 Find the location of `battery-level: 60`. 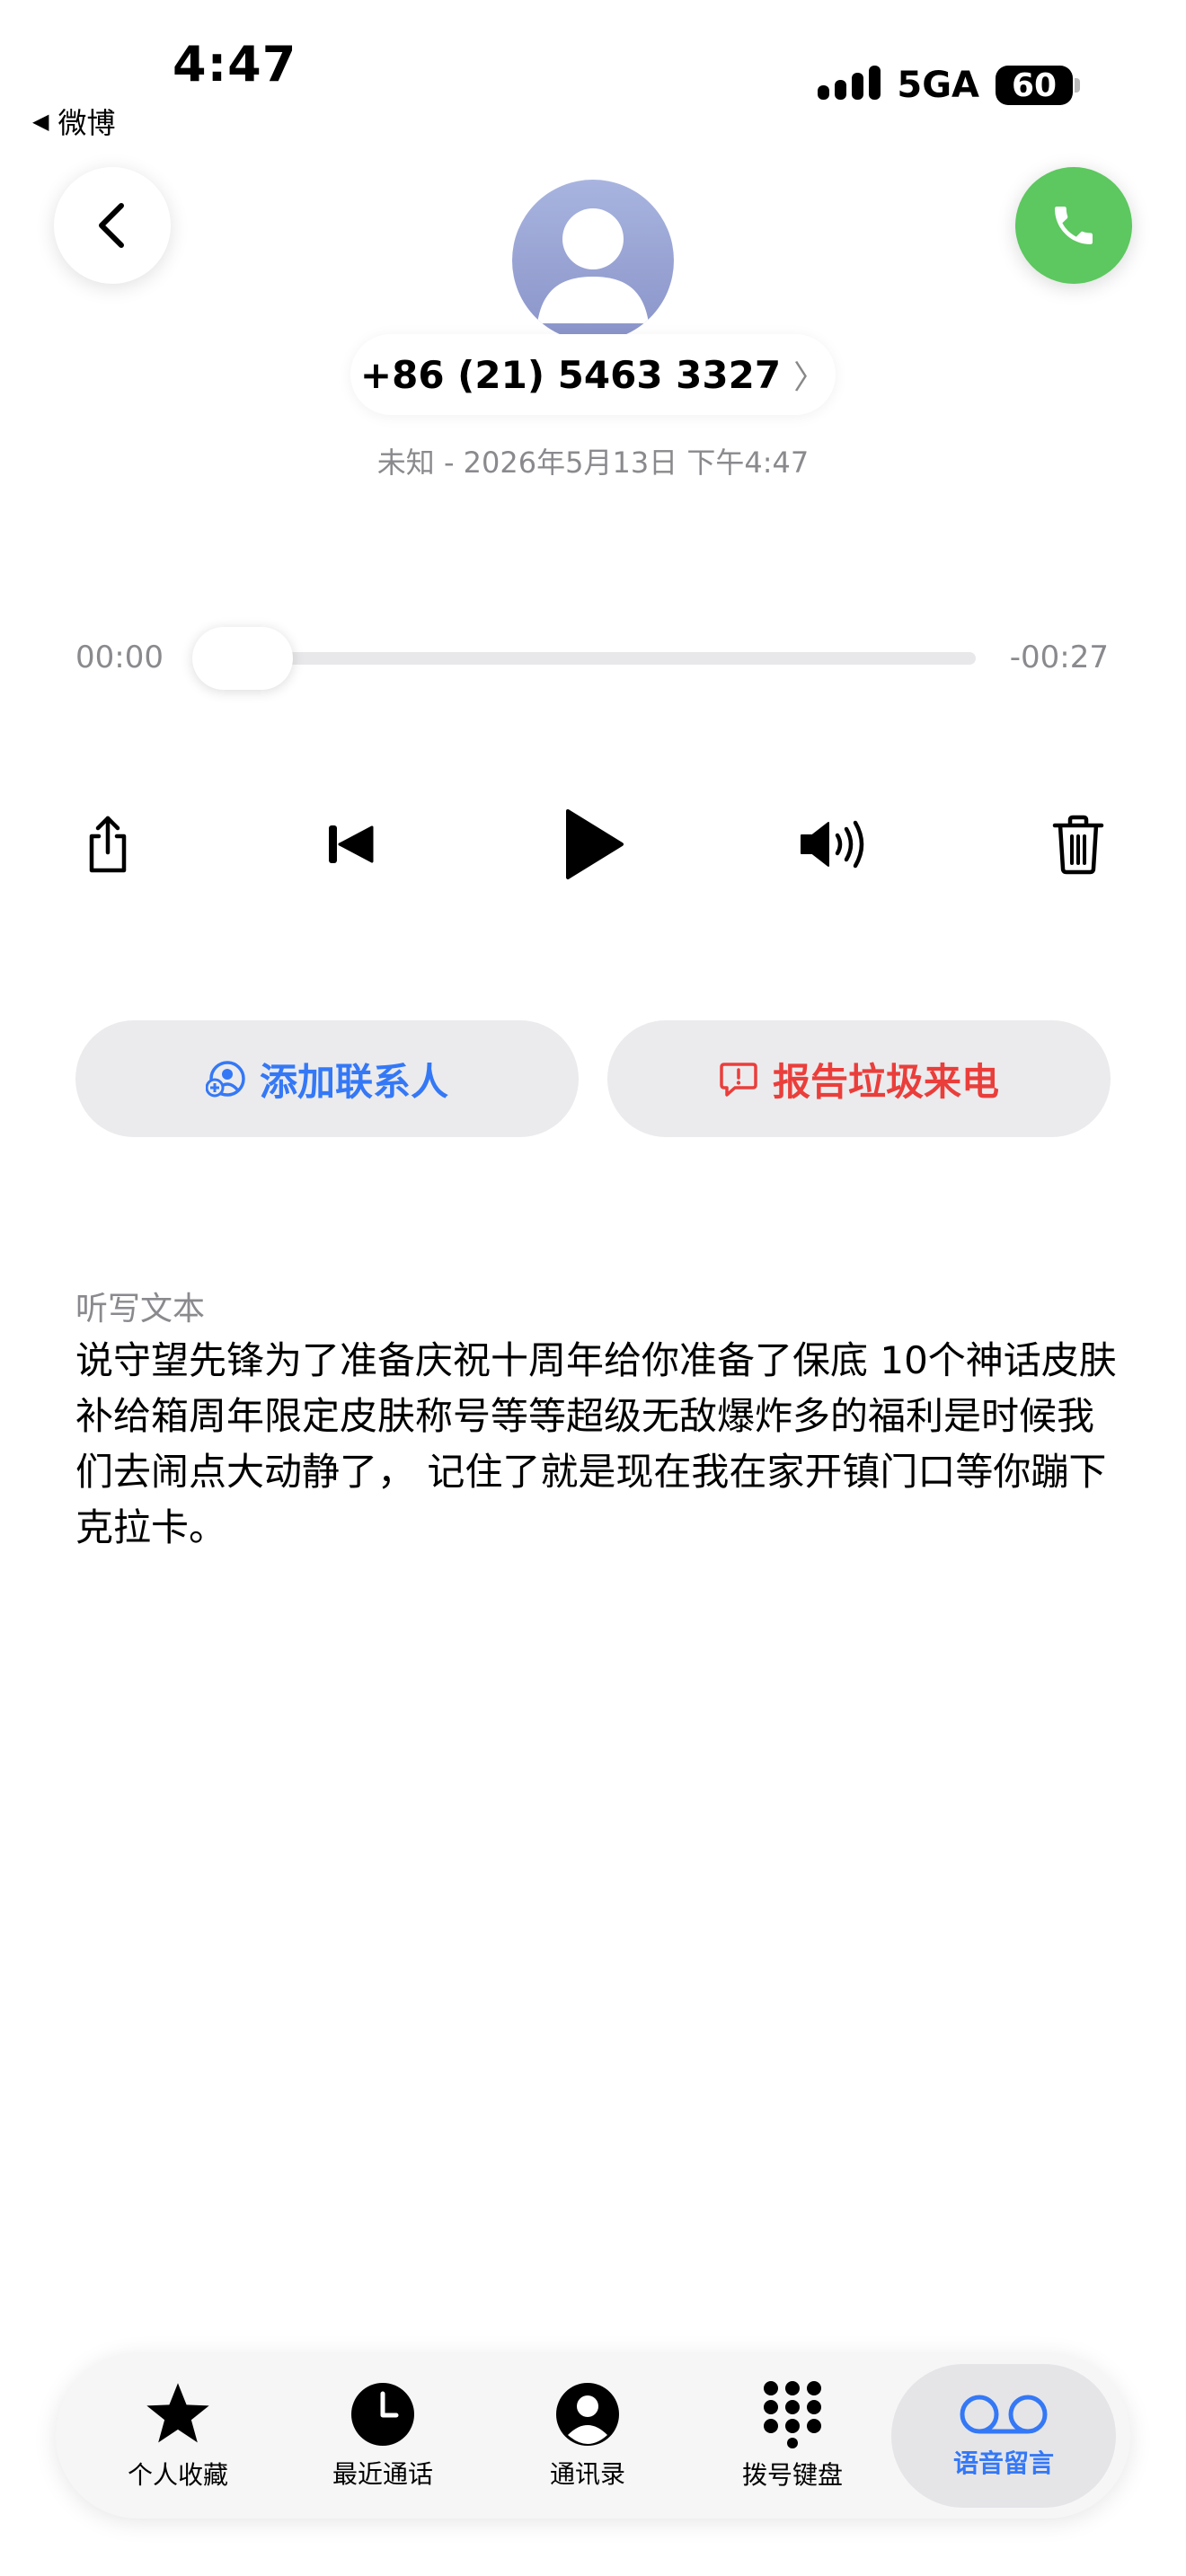

battery-level: 60 is located at coordinates (1034, 85).